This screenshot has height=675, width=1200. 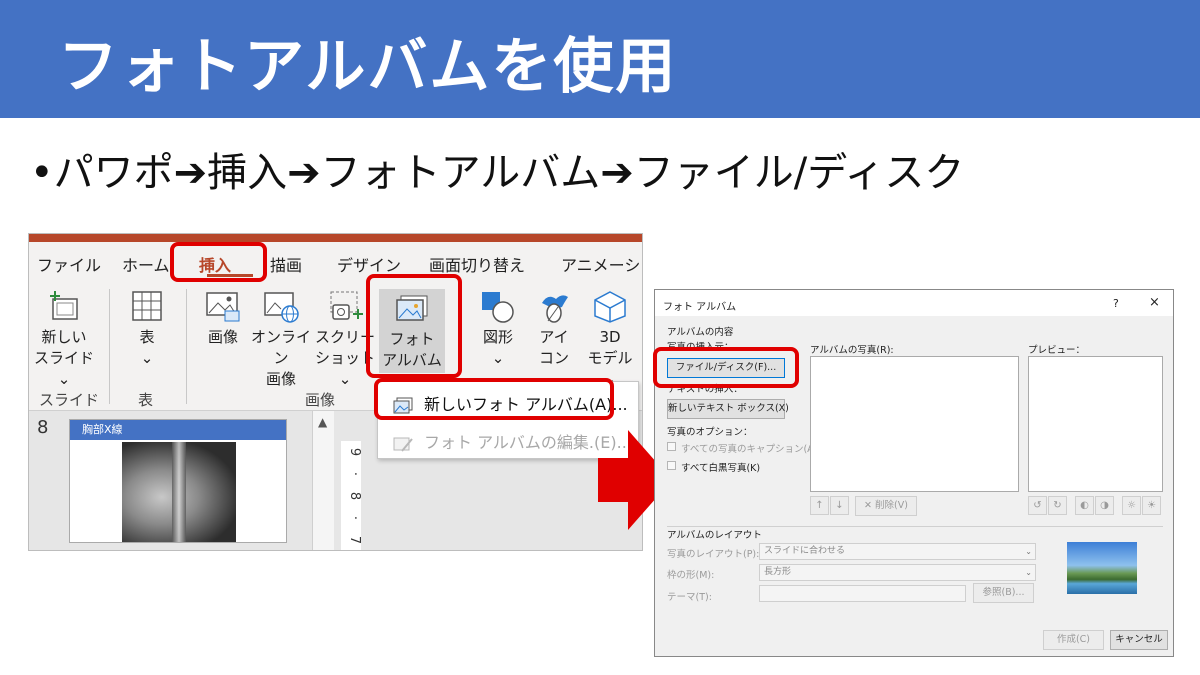 What do you see at coordinates (498, 307) in the screenshot?
I see `shapes-icon` at bounding box center [498, 307].